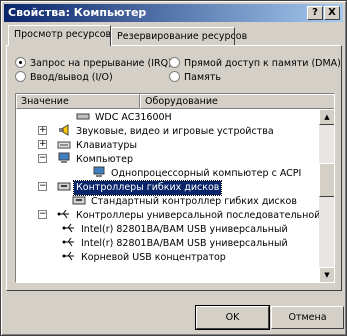 This screenshot has height=336, width=347. I want to click on scroll-down-arrow-icon: ▼, so click(326, 274).